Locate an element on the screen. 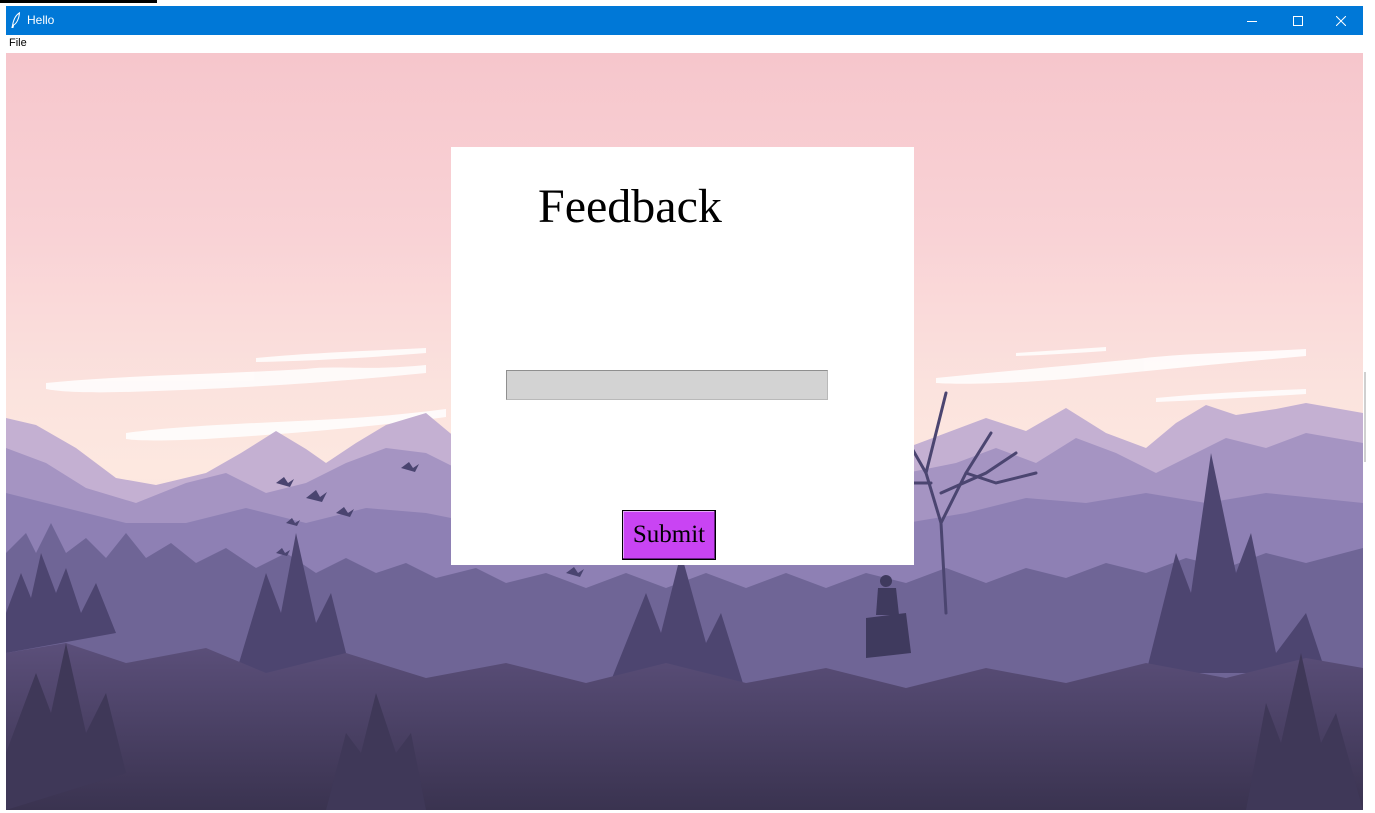  maximize-button is located at coordinates (1298, 20).